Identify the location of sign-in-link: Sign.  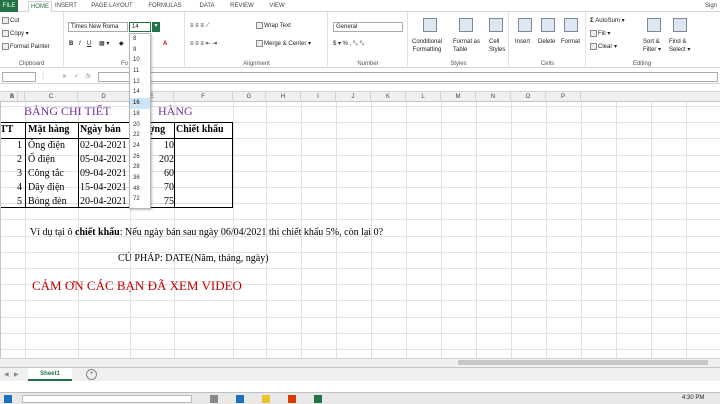
(711, 6).